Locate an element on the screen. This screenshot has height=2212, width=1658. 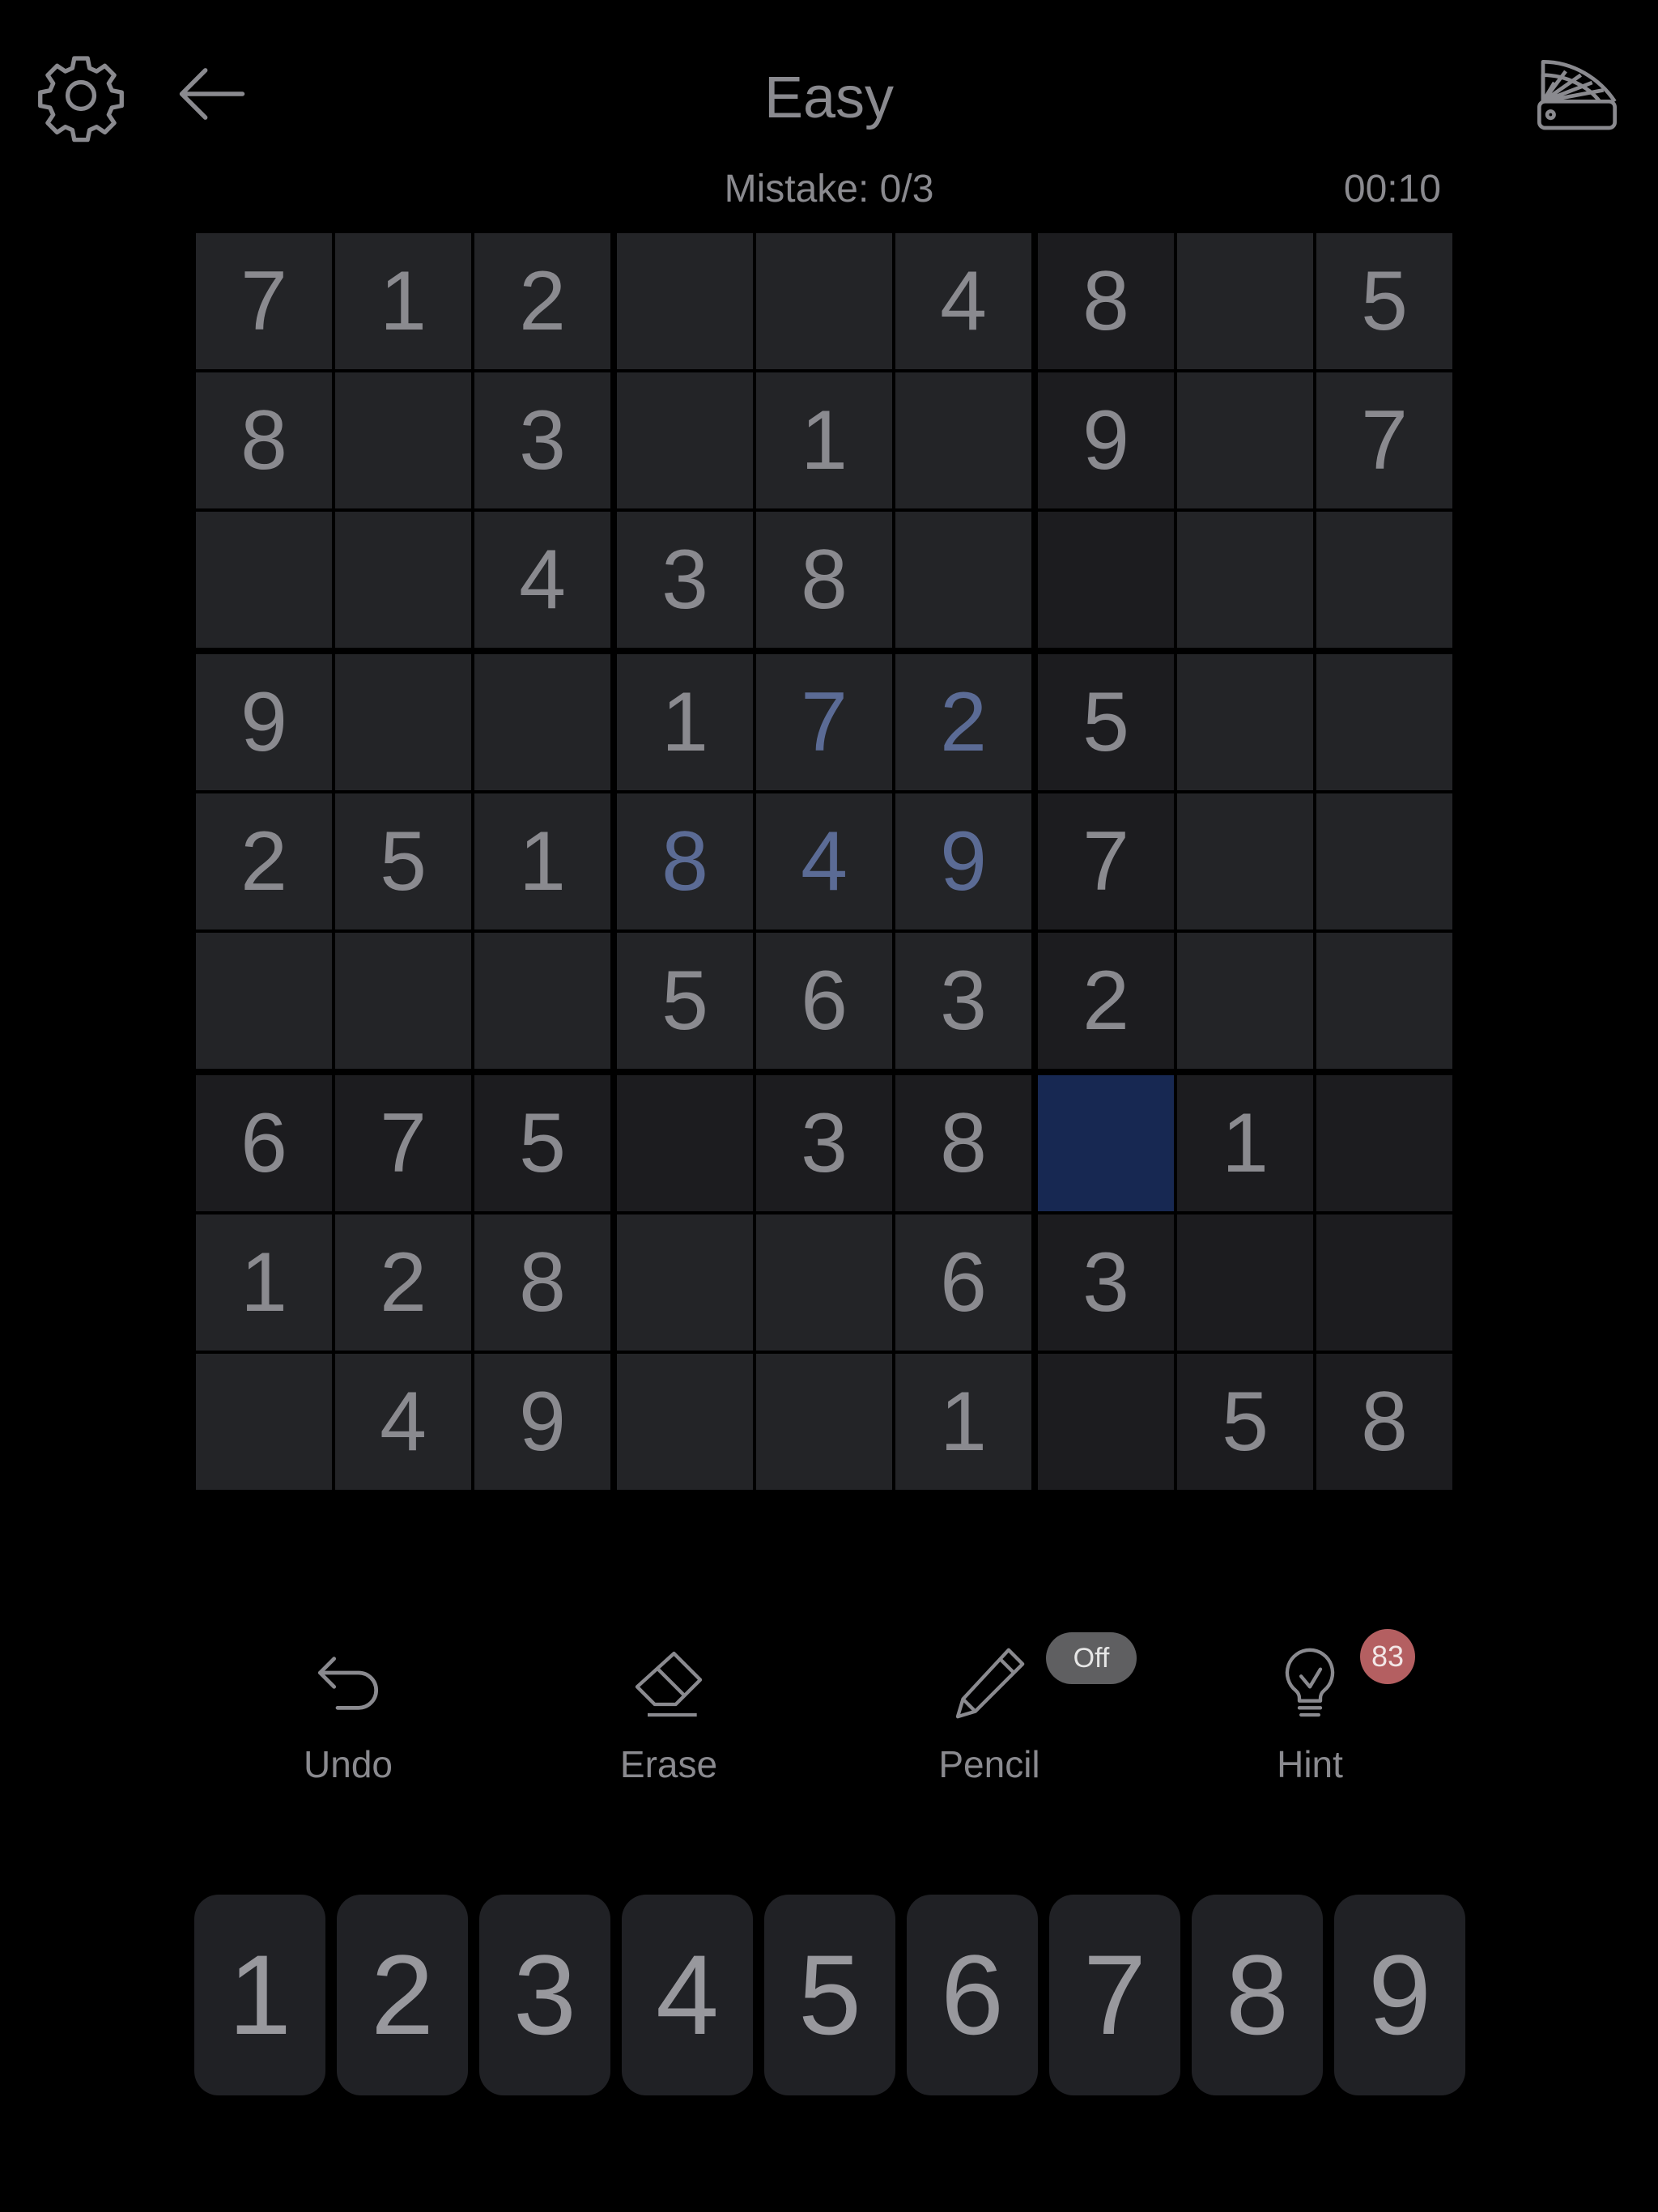
number-key-6: 6 is located at coordinates (972, 1995).